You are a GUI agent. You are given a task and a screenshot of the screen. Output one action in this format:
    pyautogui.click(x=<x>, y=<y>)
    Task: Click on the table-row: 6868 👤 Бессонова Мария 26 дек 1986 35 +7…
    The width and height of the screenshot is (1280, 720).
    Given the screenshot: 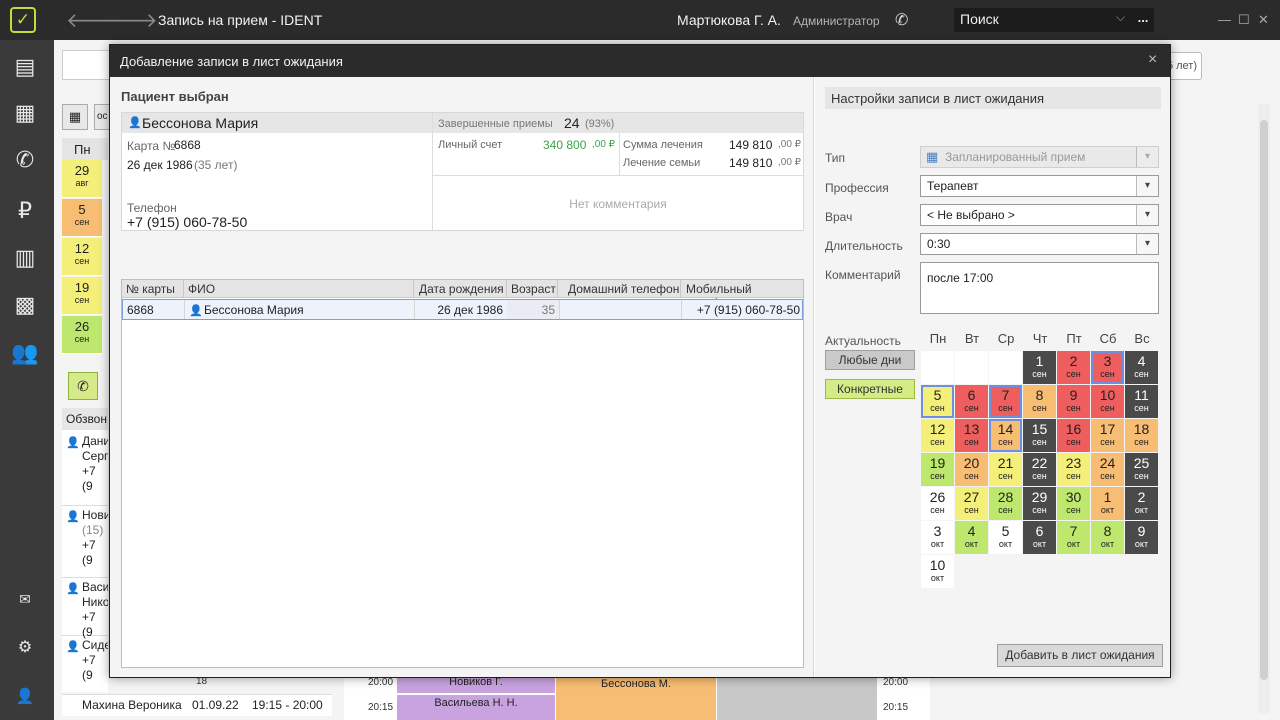 What is the action you would take?
    pyautogui.click(x=462, y=309)
    